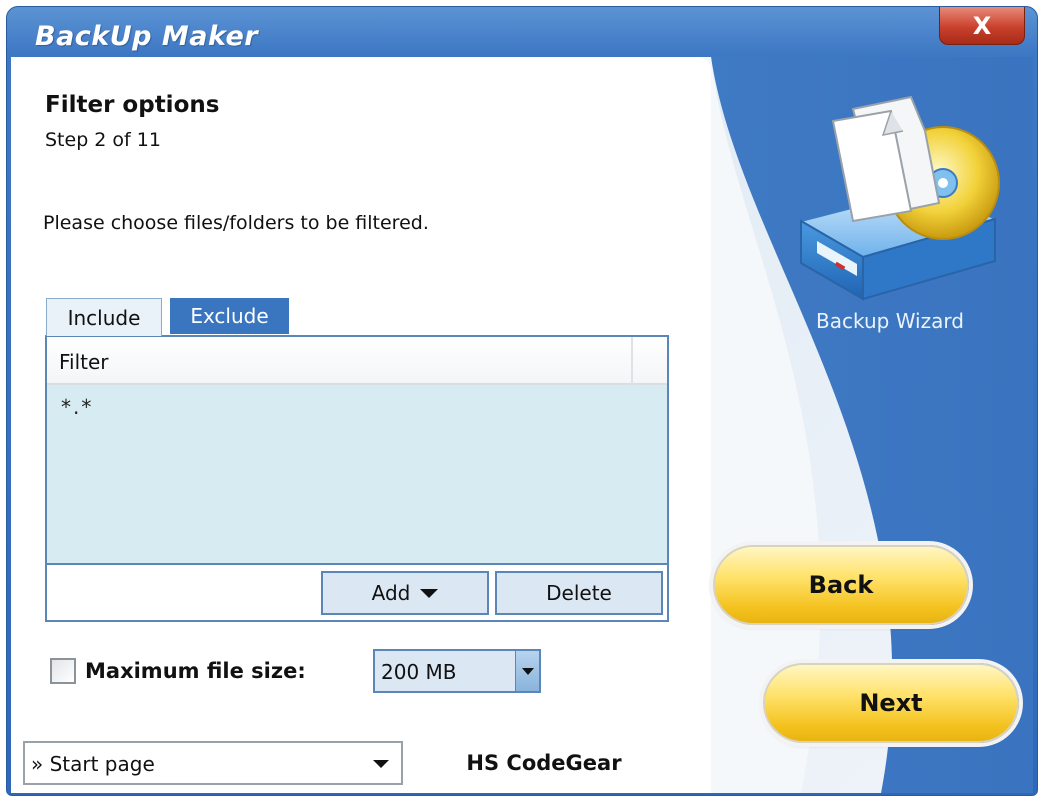  Describe the element at coordinates (195, 671) in the screenshot. I see `max-file-size-label: Maximum file size:` at that location.